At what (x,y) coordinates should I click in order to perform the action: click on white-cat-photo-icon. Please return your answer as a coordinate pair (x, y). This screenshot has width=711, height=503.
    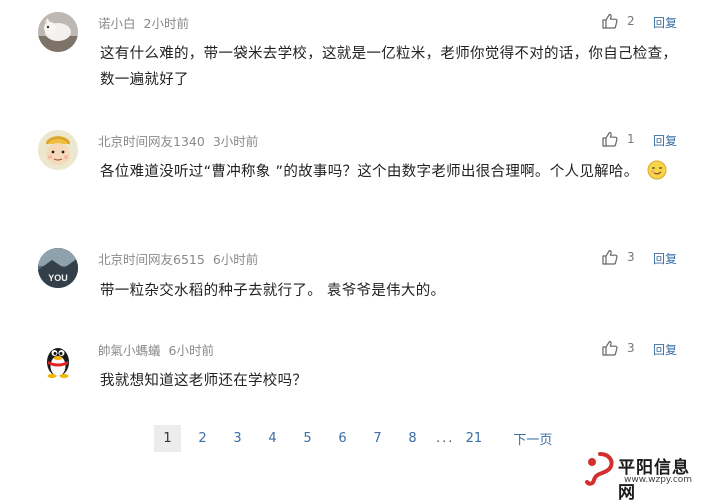
    Looking at the image, I should click on (58, 32).